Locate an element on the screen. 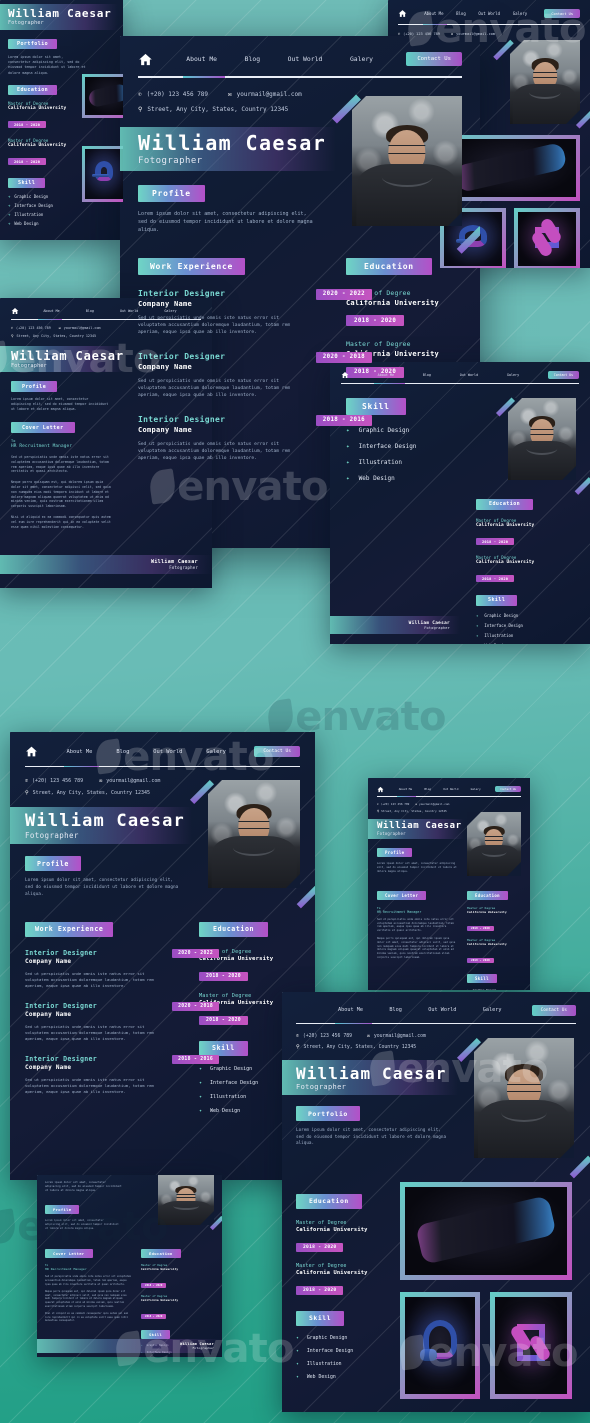 The height and width of the screenshot is (1423, 590). job-date: 2020 - 2022 is located at coordinates (343, 294).